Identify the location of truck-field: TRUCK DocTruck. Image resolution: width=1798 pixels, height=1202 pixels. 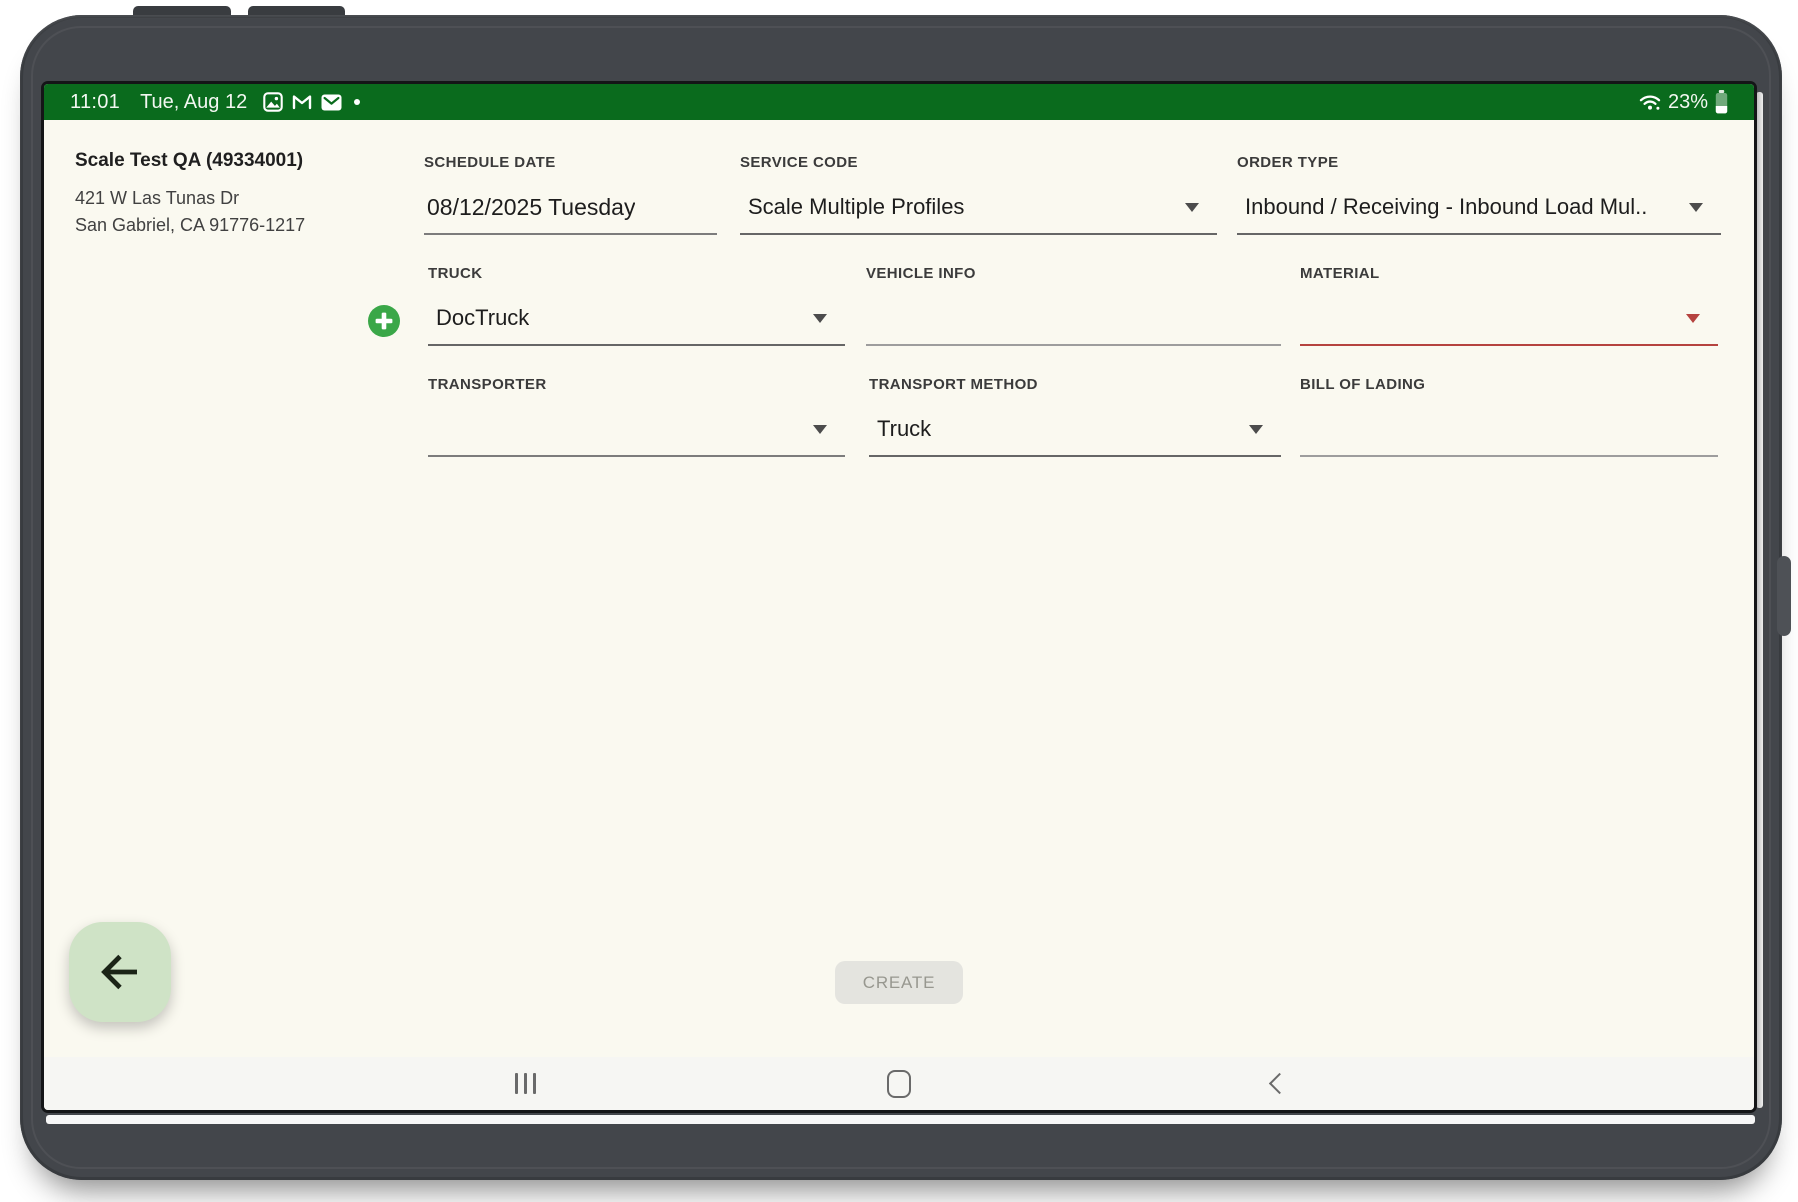
(636, 305).